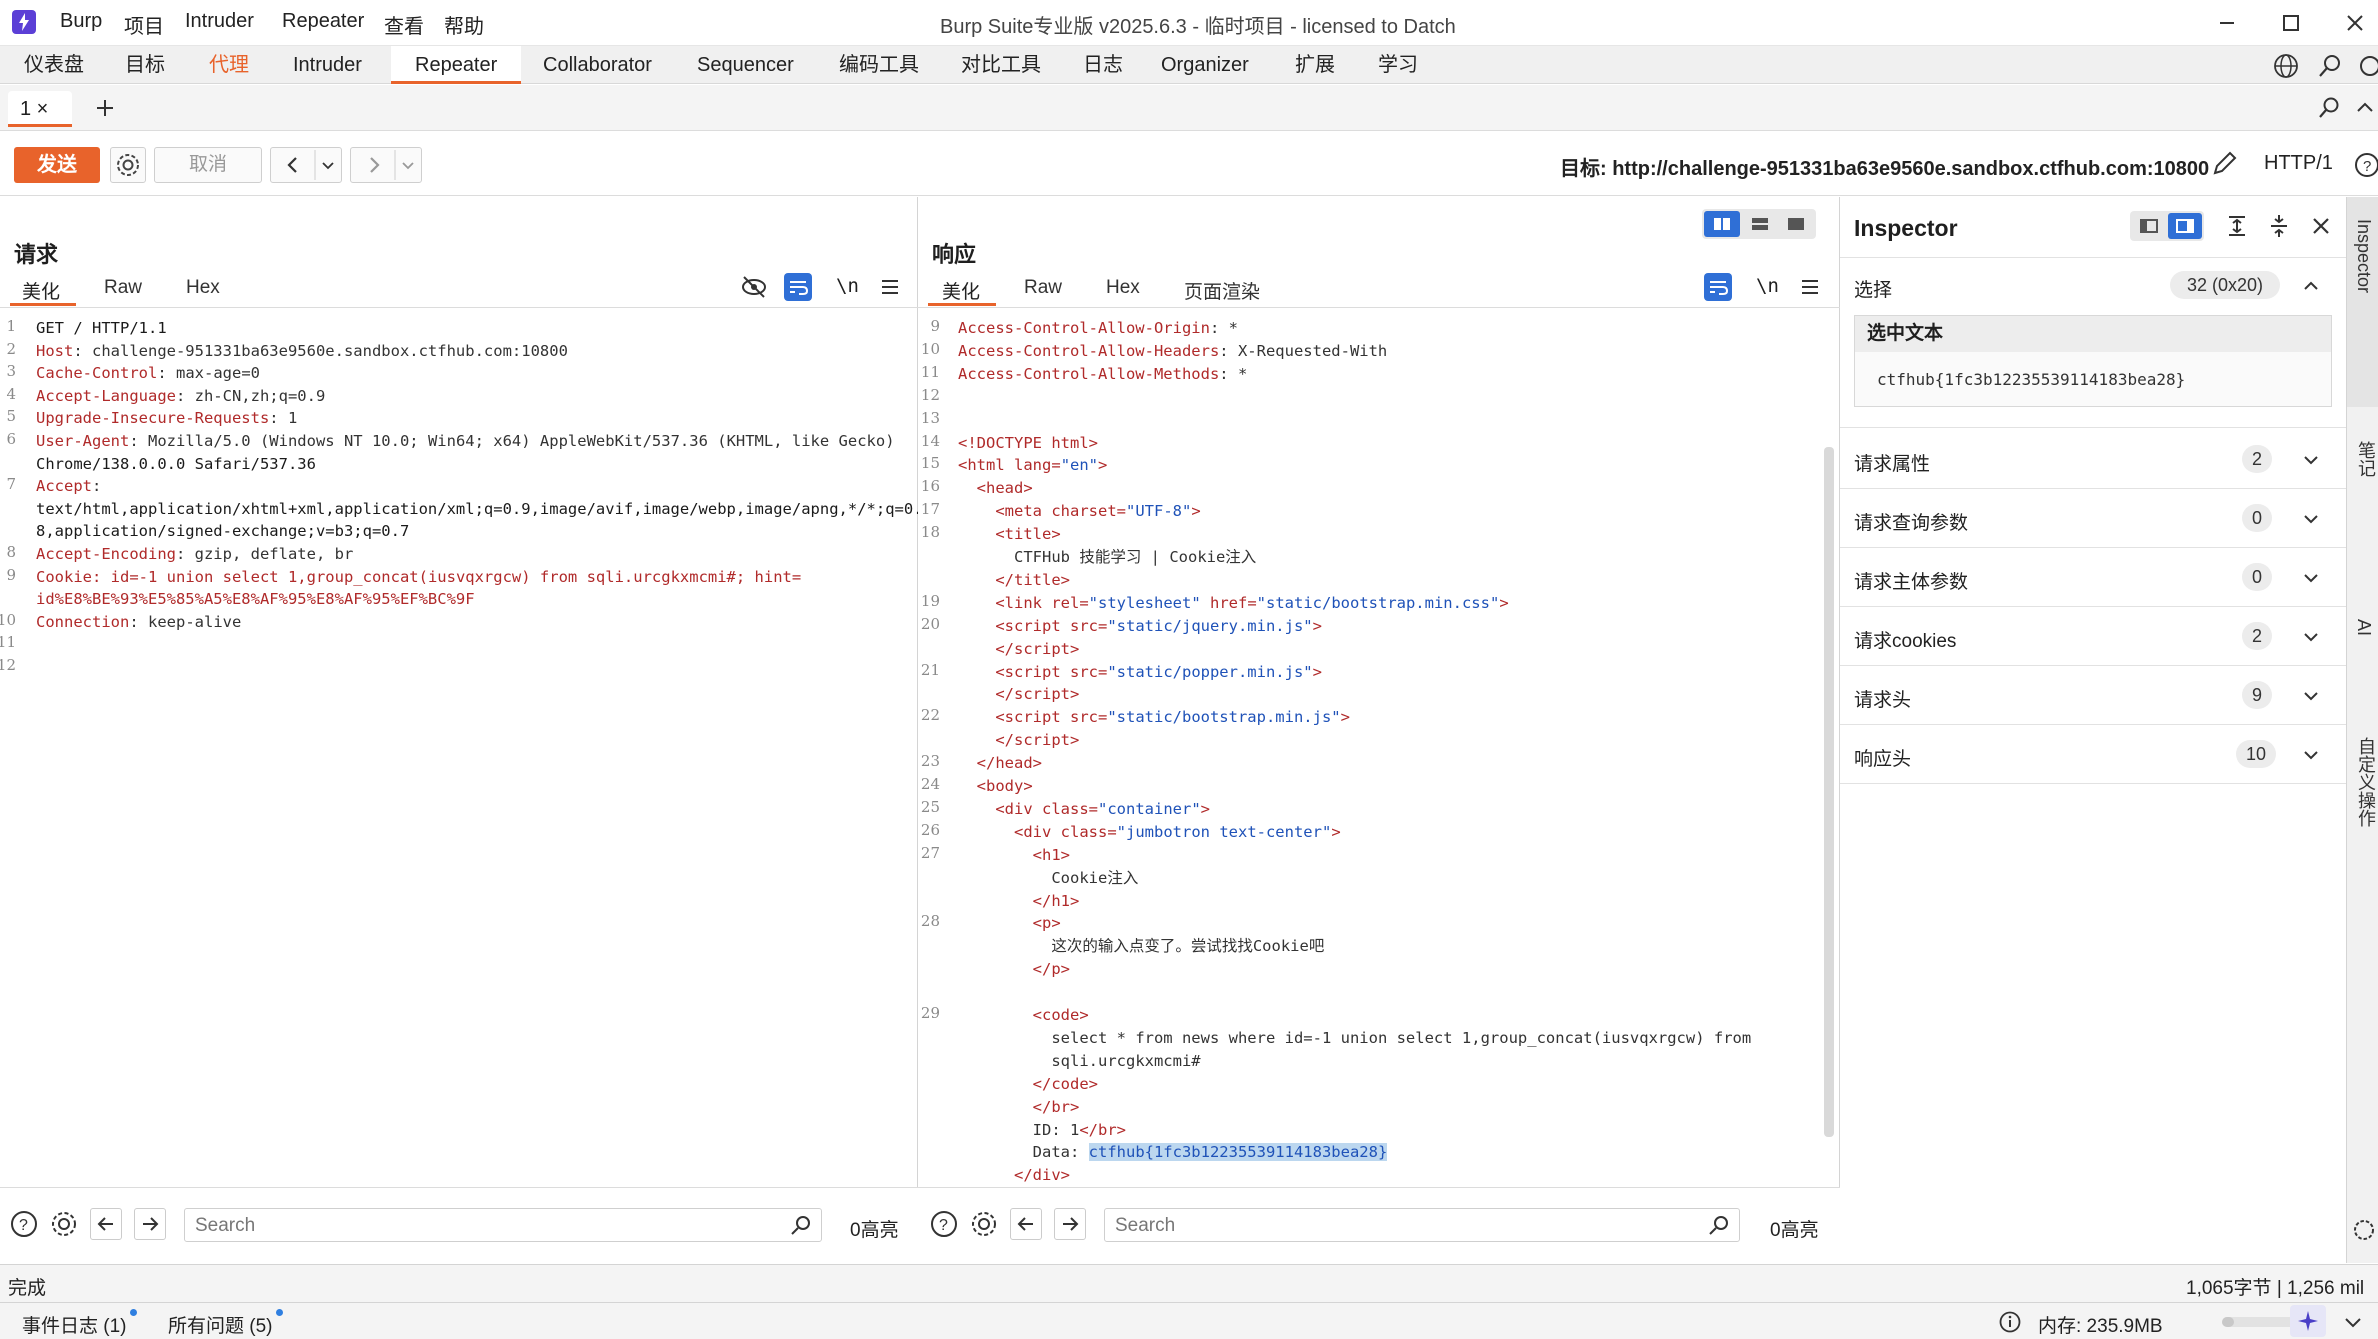 This screenshot has height=1339, width=2378. What do you see at coordinates (81, 21) in the screenshot?
I see `menu-burp: Burp` at bounding box center [81, 21].